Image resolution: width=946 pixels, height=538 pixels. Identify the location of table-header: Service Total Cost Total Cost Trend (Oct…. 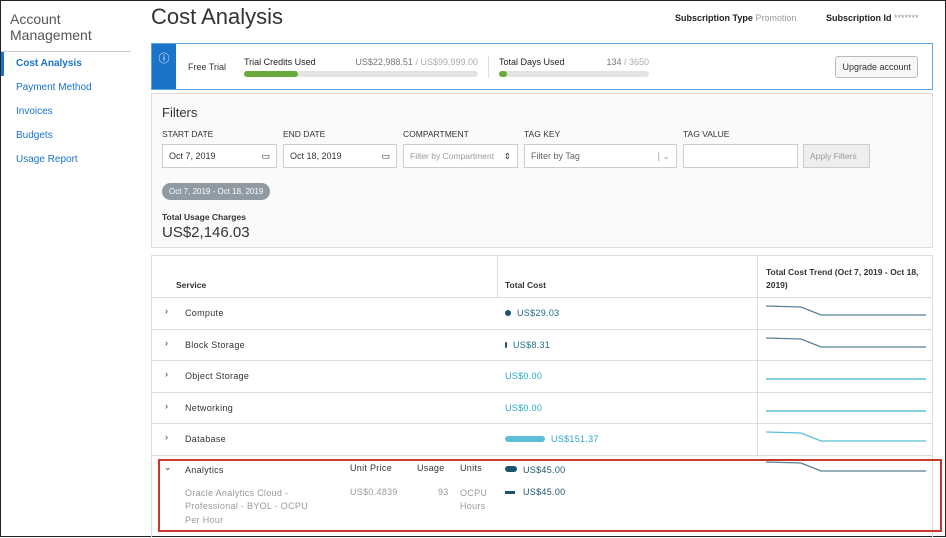
(542, 277).